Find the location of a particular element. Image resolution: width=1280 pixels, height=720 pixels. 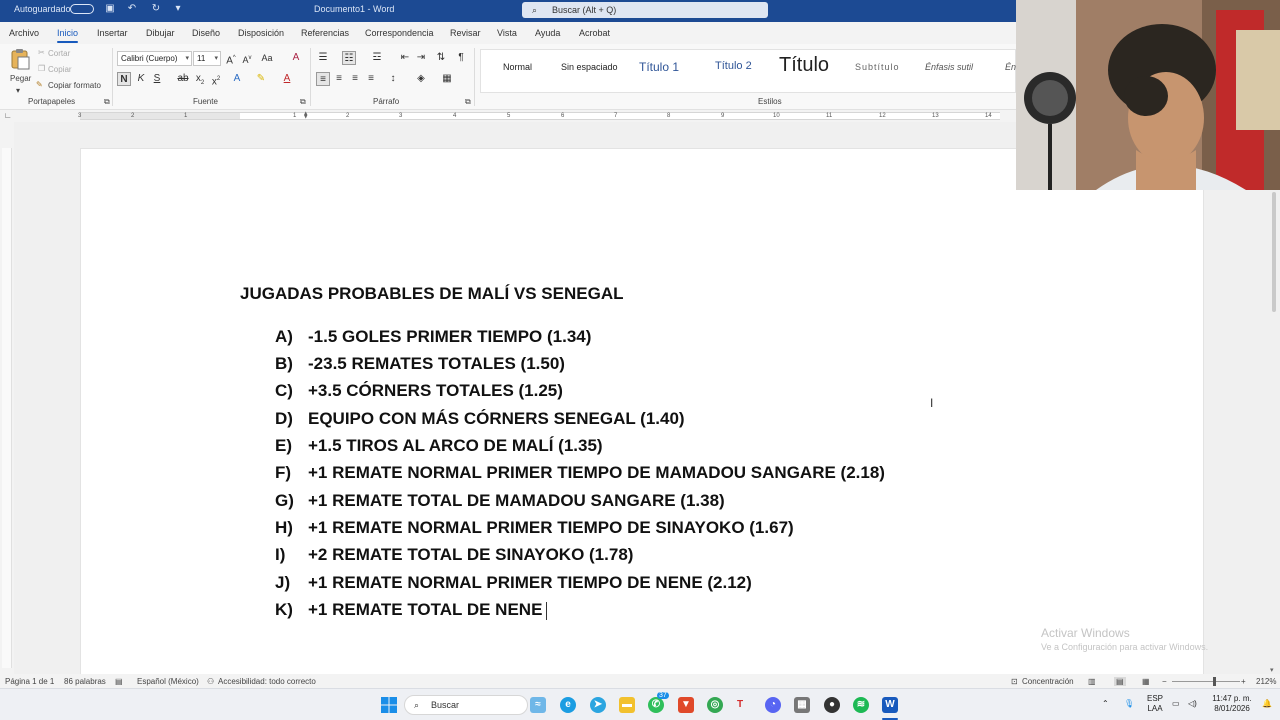

scroll-down-icon: ▾ is located at coordinates (1272, 670).